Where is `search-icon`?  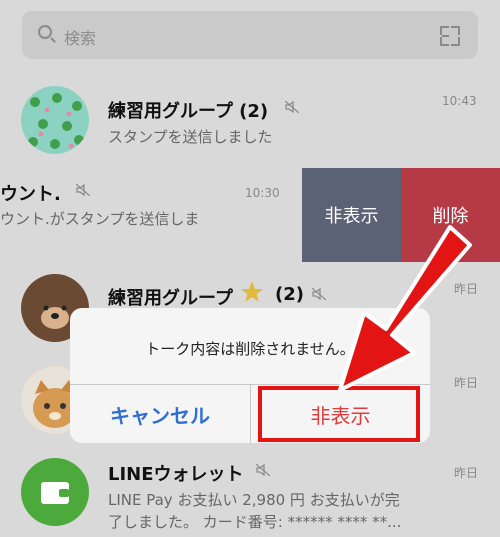
search-icon is located at coordinates (45, 32).